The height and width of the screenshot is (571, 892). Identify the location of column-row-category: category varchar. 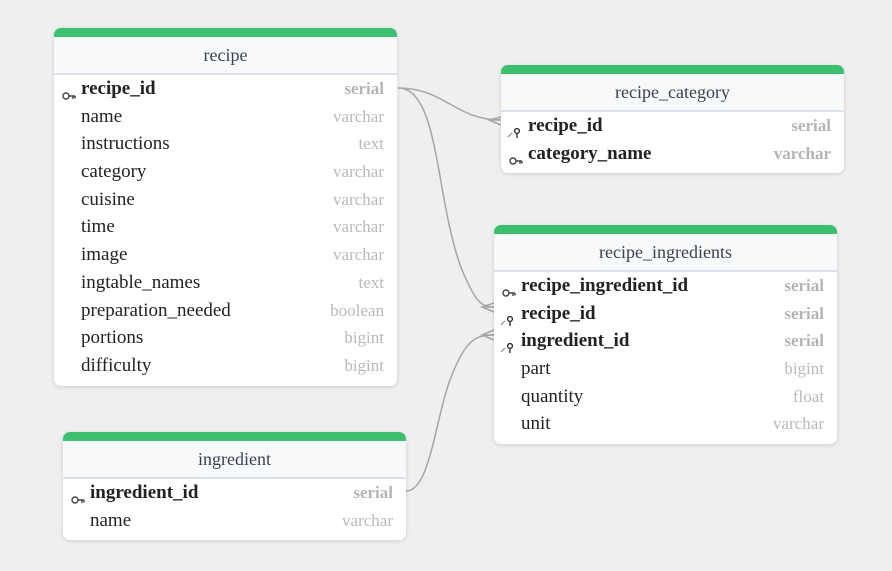
(225, 172).